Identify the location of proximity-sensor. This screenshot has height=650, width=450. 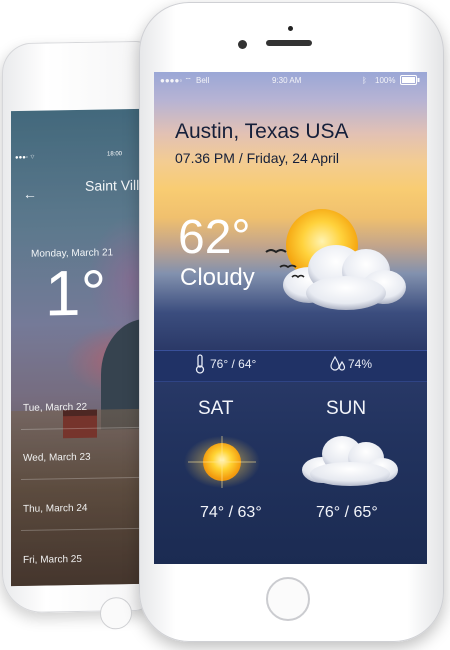
(290, 28).